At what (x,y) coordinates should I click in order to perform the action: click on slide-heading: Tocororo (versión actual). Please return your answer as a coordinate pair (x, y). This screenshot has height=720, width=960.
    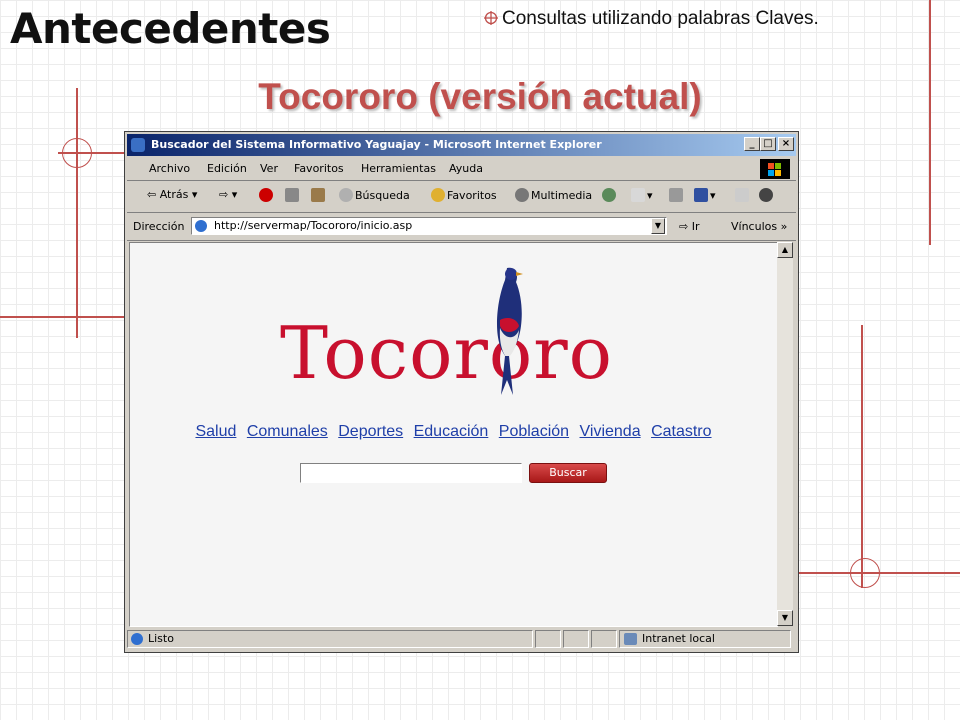
    Looking at the image, I should click on (480, 96).